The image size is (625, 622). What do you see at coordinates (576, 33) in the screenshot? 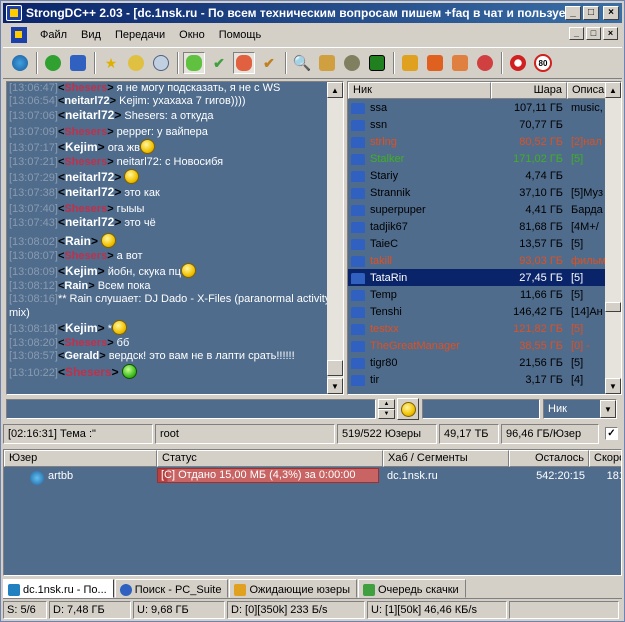
I see `child-minimize-button: _` at bounding box center [576, 33].